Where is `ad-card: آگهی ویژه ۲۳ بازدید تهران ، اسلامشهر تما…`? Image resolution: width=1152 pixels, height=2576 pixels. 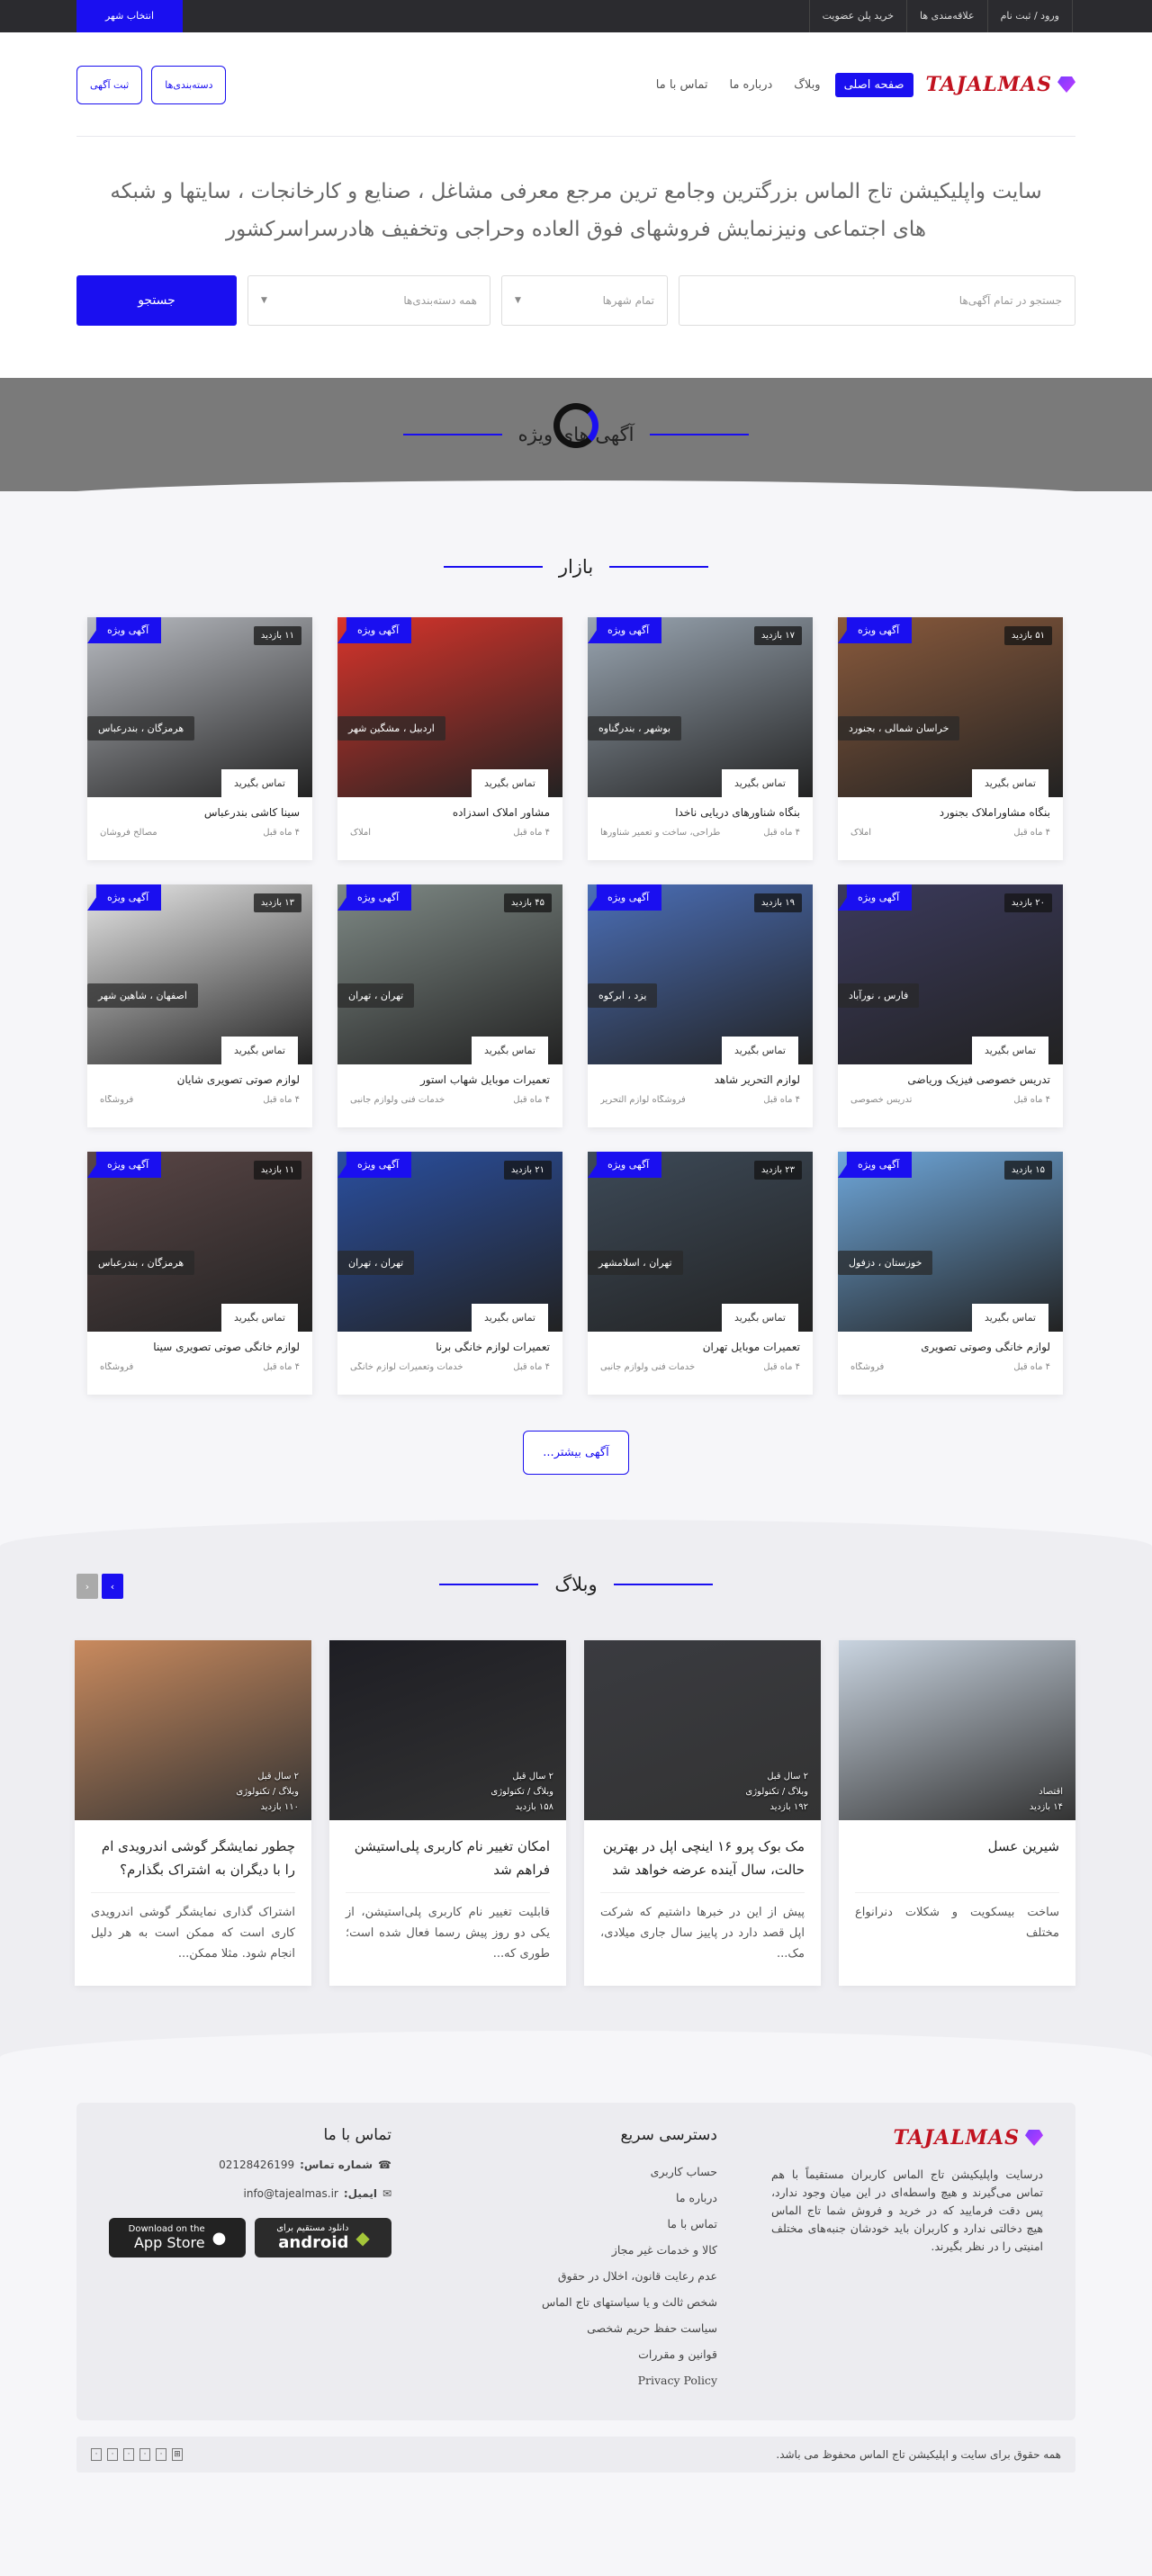 ad-card: آگهی ویژه ۲۳ بازدید تهران ، اسلامشهر تما… is located at coordinates (700, 1273).